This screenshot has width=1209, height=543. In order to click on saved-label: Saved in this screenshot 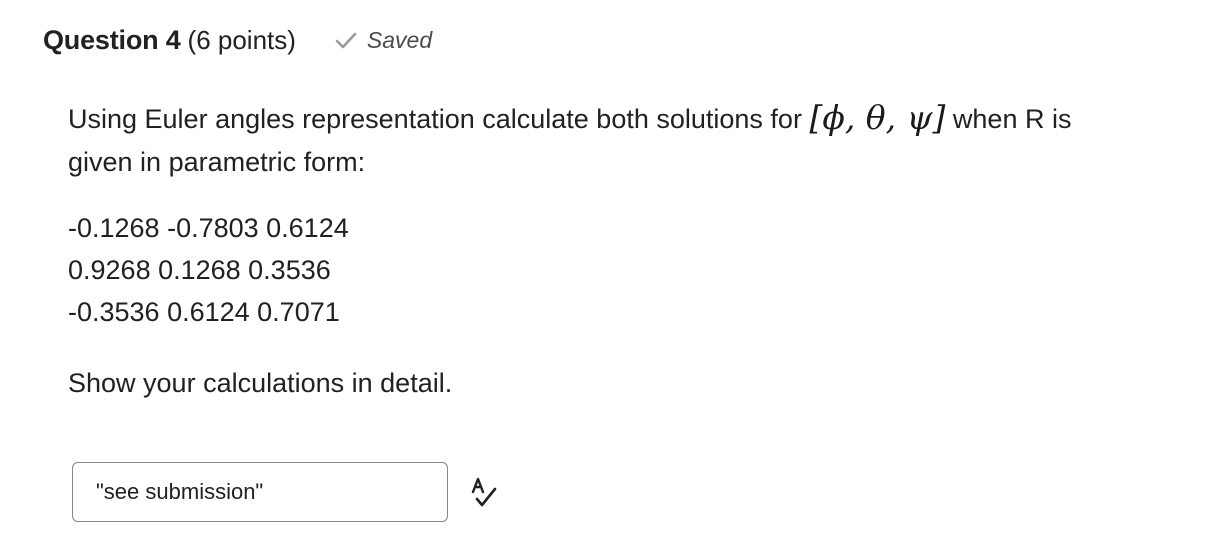, I will do `click(399, 39)`.